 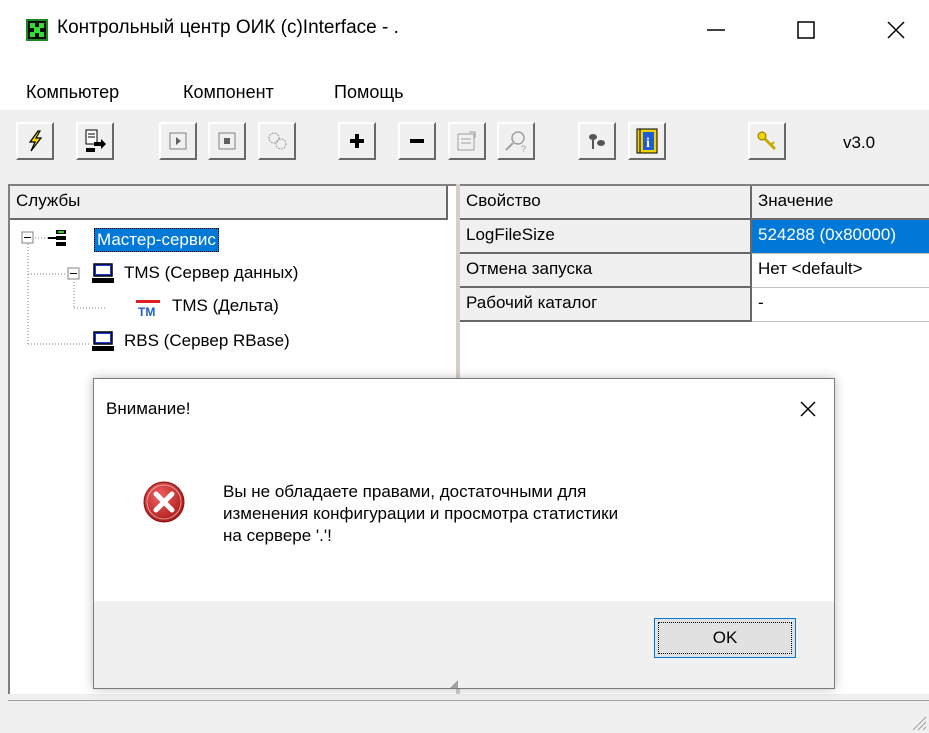 I want to click on menu-help: Помощь, so click(x=369, y=92).